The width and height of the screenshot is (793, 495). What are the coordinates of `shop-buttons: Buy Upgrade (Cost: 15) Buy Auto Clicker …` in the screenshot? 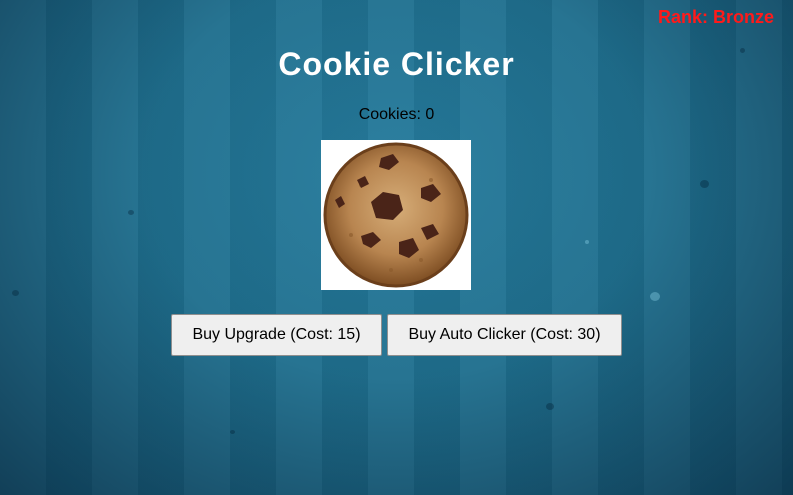 It's located at (396, 335).